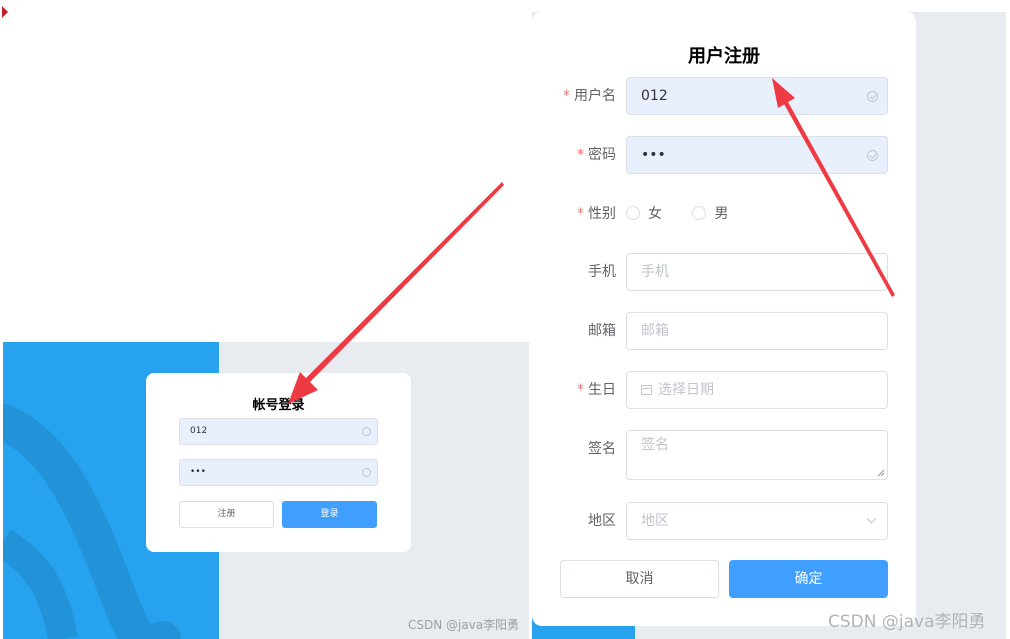 The image size is (1010, 639). I want to click on gender-option-female: 女, so click(655, 214).